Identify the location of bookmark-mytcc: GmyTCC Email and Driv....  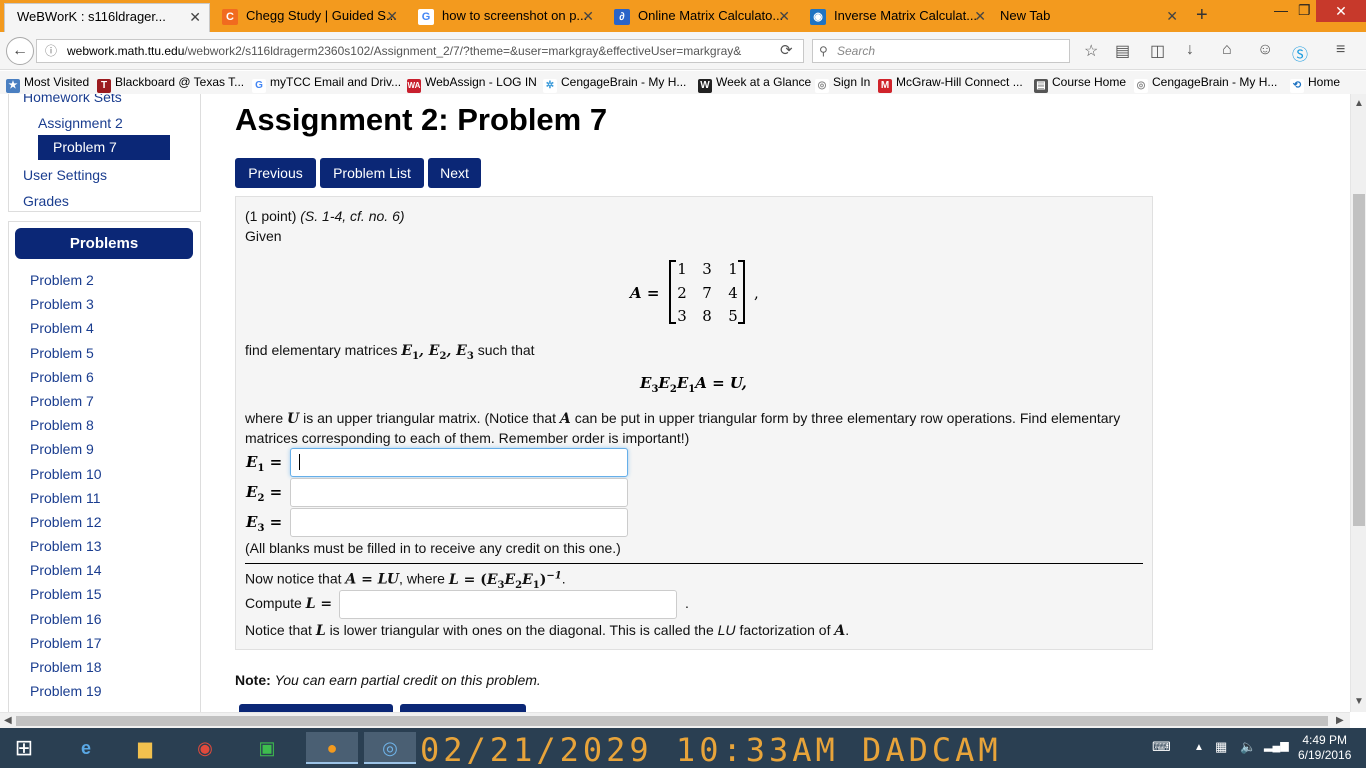
(326, 84).